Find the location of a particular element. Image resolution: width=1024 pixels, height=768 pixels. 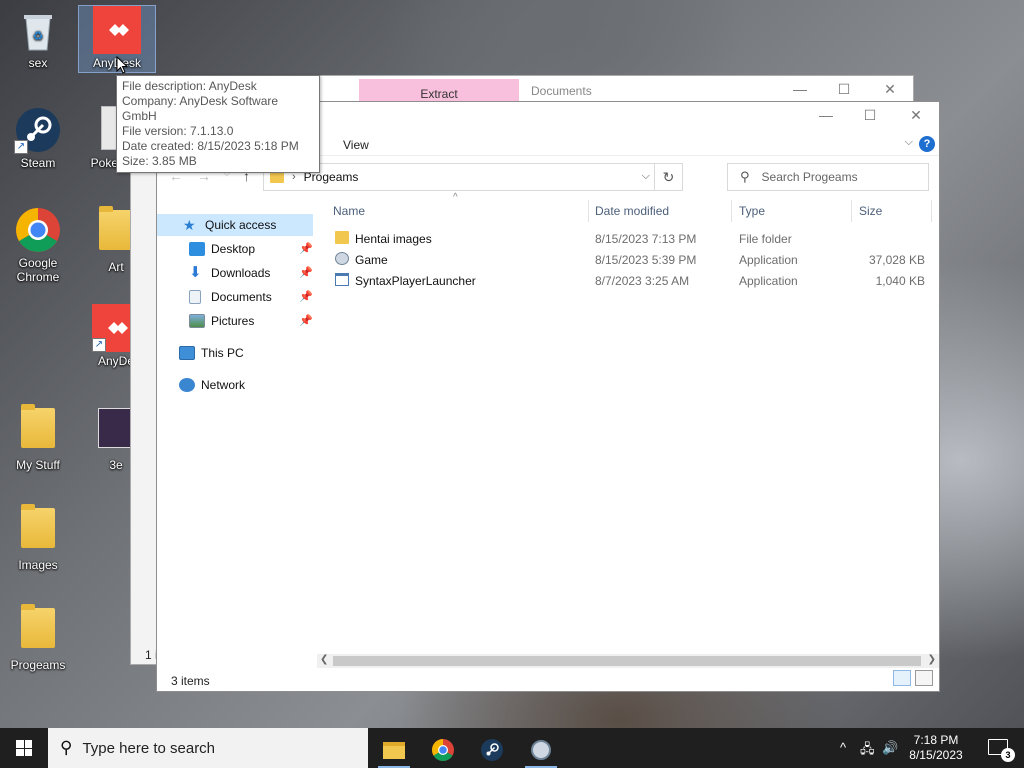

back-window-title: Documents is located at coordinates (561, 91).